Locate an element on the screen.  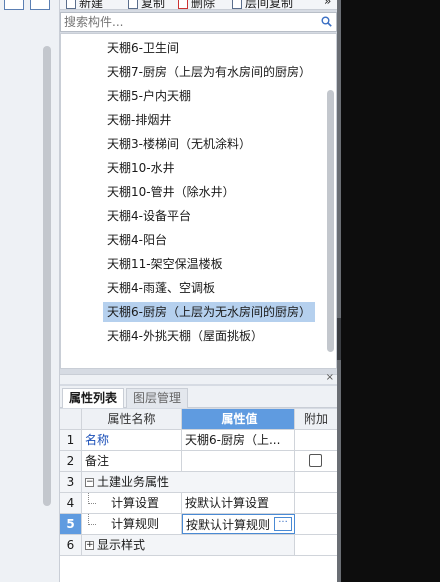
grid-view-icon is located at coordinates (40, 5).